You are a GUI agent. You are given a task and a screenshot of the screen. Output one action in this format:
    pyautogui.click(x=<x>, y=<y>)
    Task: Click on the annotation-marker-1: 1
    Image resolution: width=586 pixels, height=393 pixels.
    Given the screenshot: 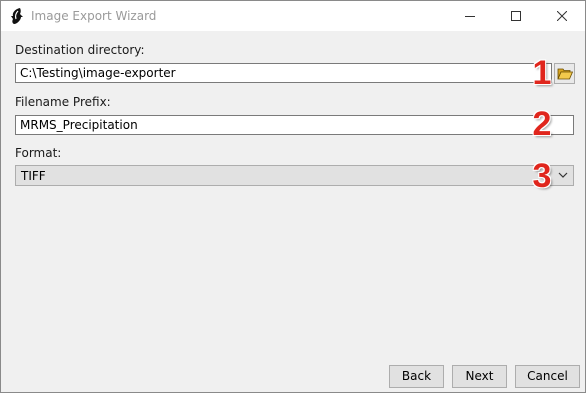 What is the action you would take?
    pyautogui.click(x=542, y=73)
    